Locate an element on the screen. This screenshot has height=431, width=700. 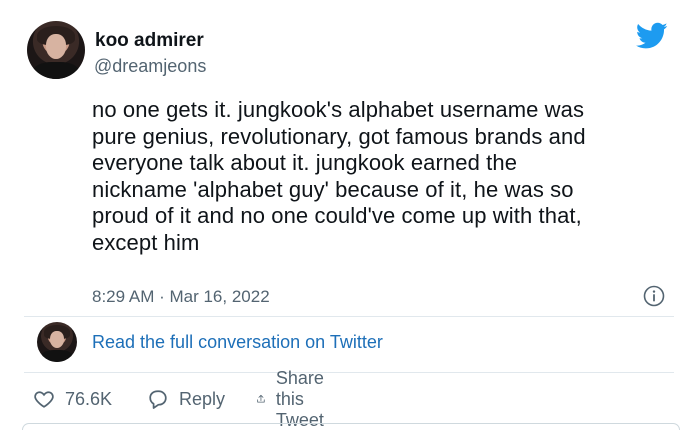
avatar is located at coordinates (56, 50).